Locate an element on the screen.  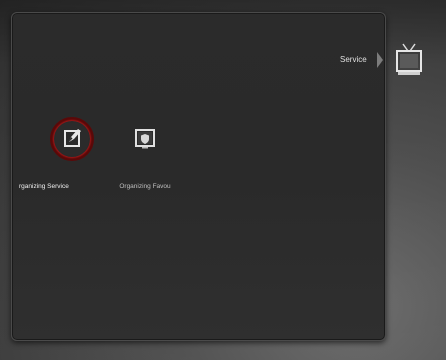
tv-icon is located at coordinates (409, 59).